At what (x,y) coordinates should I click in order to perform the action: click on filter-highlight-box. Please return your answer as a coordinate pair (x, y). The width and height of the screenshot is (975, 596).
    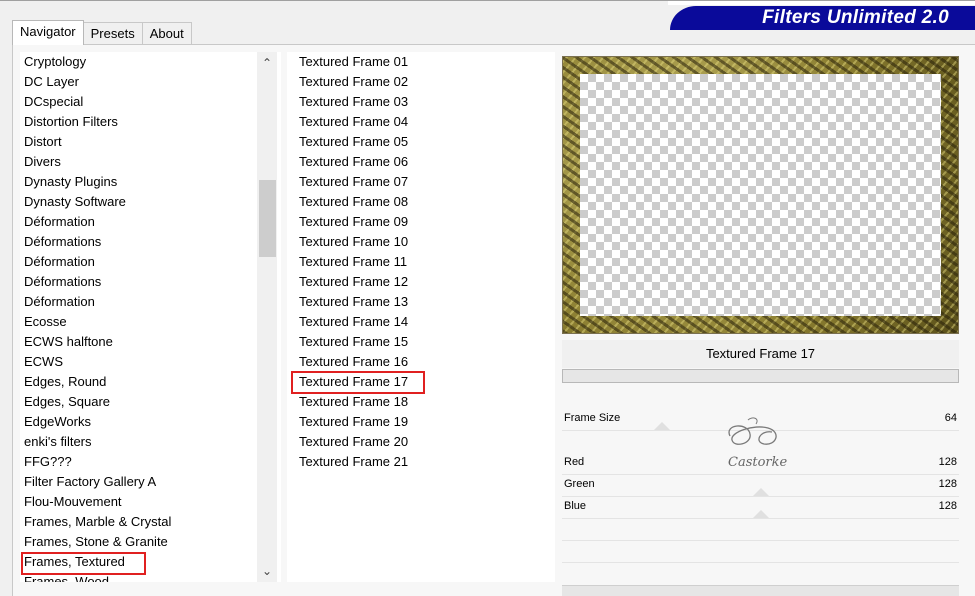
    Looking at the image, I should click on (358, 382).